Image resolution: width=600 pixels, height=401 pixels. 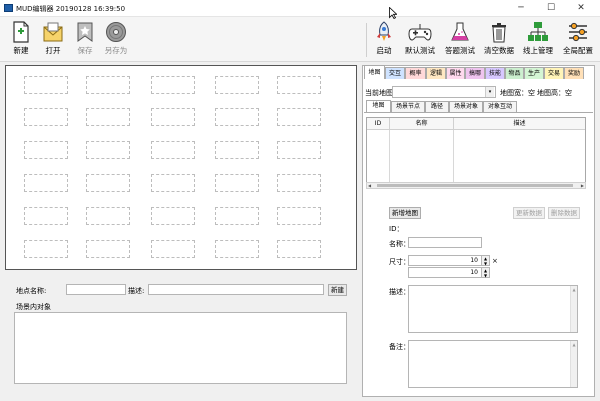 What do you see at coordinates (437, 106) in the screenshot?
I see `subtab-2: 路径` at bounding box center [437, 106].